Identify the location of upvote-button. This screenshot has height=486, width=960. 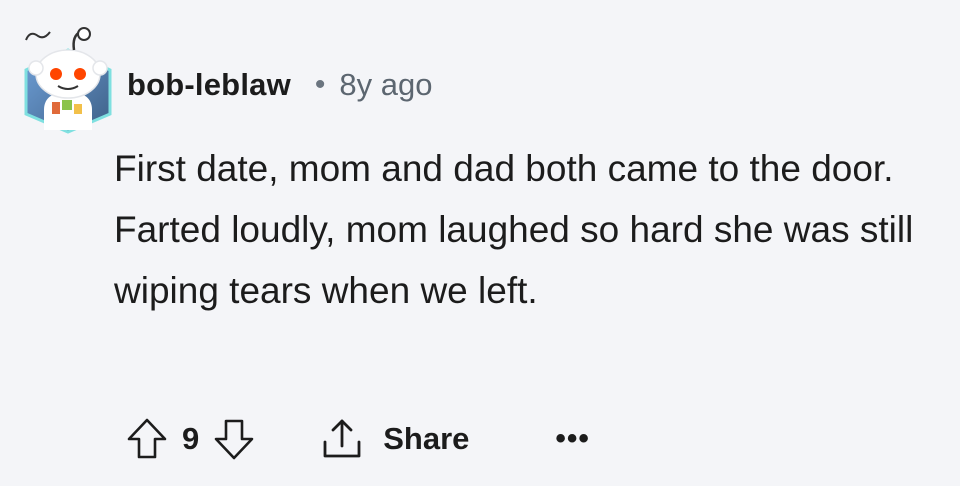
(147, 439).